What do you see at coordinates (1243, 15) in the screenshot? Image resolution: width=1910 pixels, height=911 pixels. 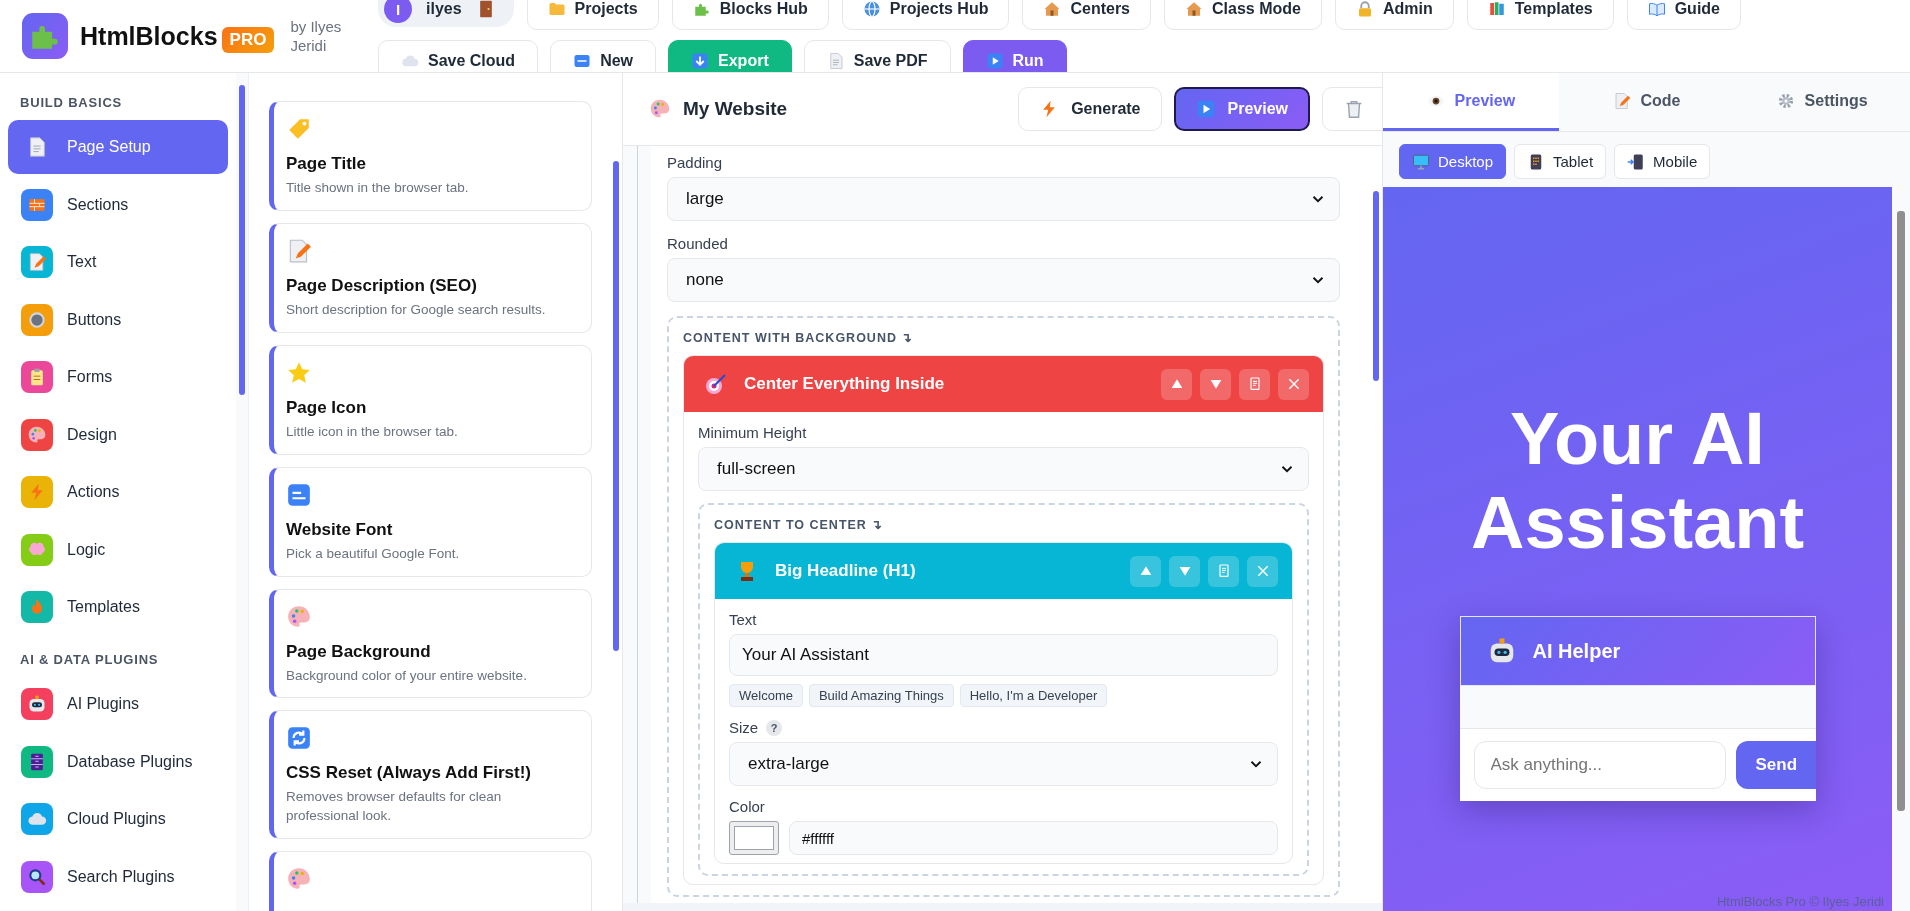 I see `nav-button: Class Mode` at bounding box center [1243, 15].